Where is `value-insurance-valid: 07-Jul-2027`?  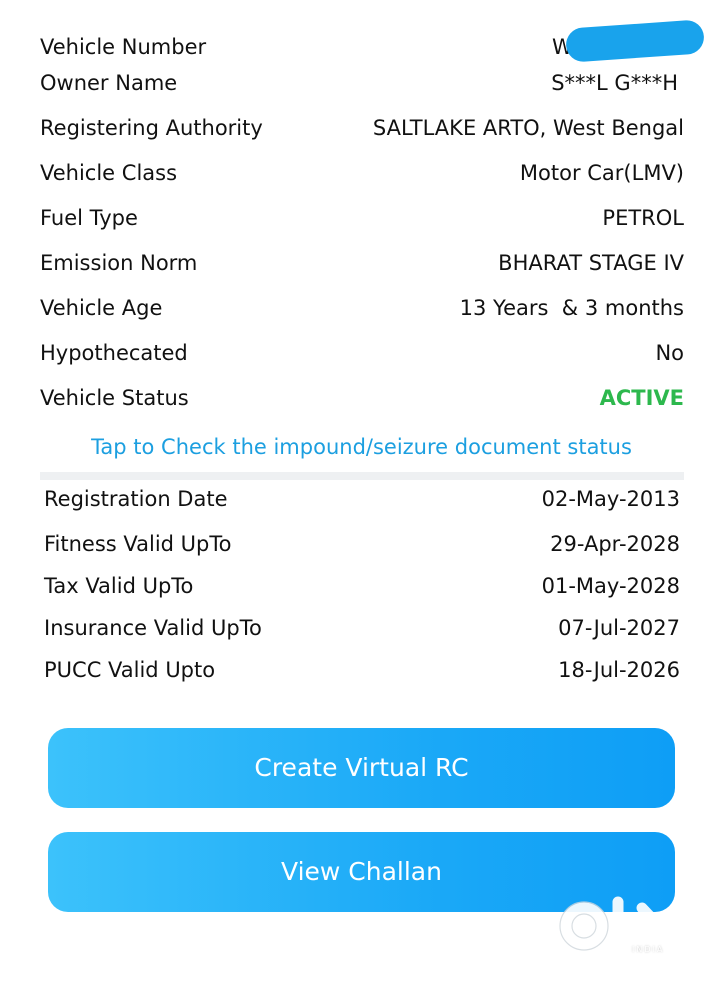 value-insurance-valid: 07-Jul-2027 is located at coordinates (619, 628).